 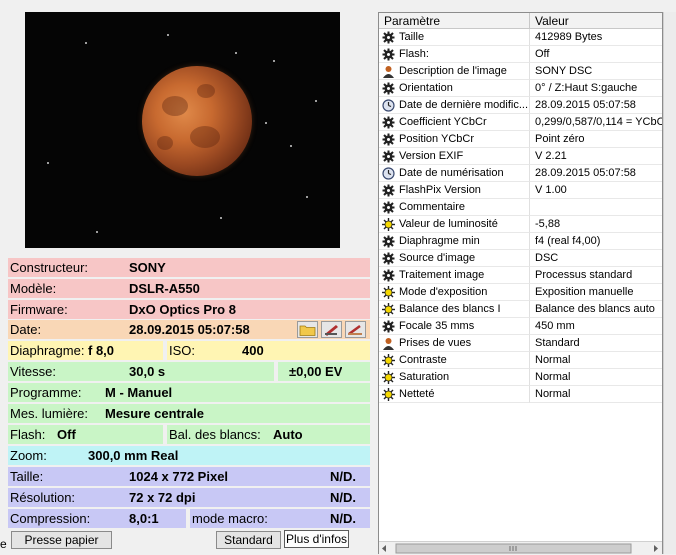 I want to click on date-row: Date: 28.09.2015 05:07:58, so click(x=189, y=329).